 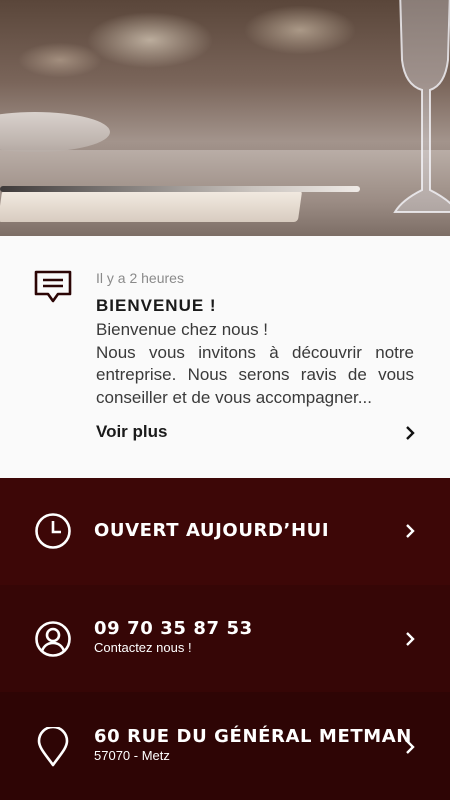 What do you see at coordinates (212, 530) in the screenshot?
I see `opening-hours-title: OUVERT AUJOURD’HUI` at bounding box center [212, 530].